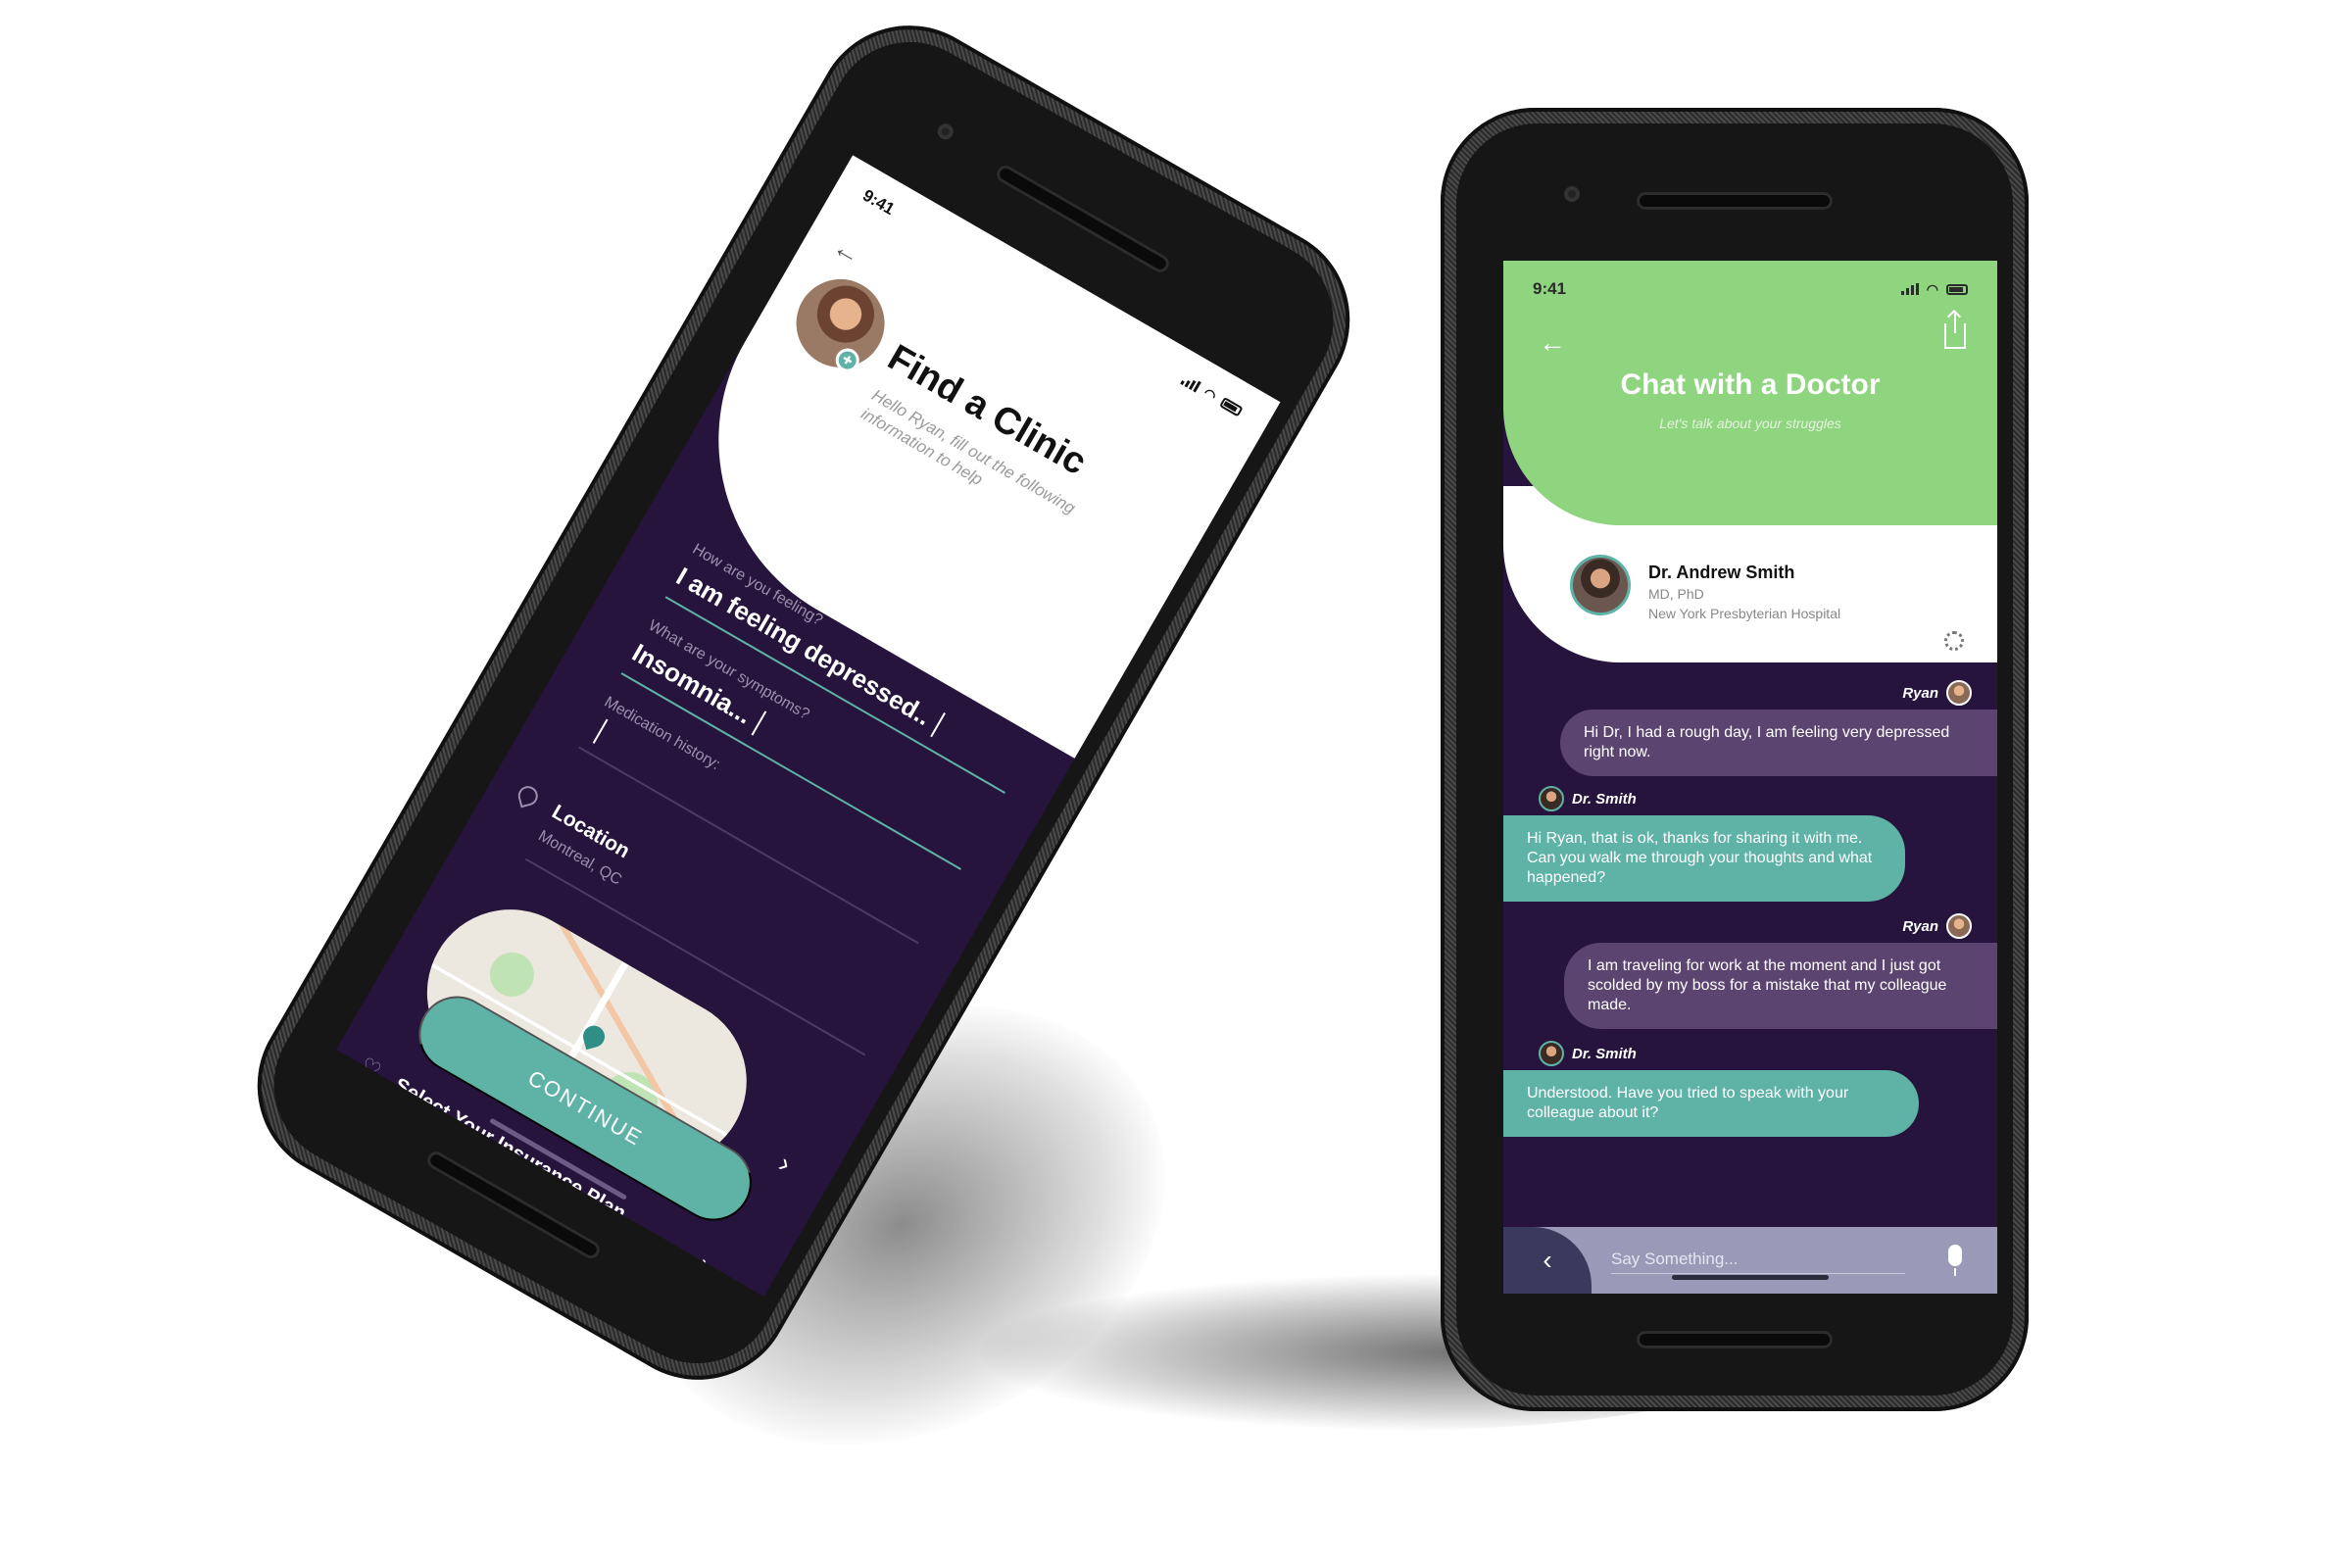 This screenshot has height=1568, width=2352. I want to click on share-icon, so click(1955, 330).